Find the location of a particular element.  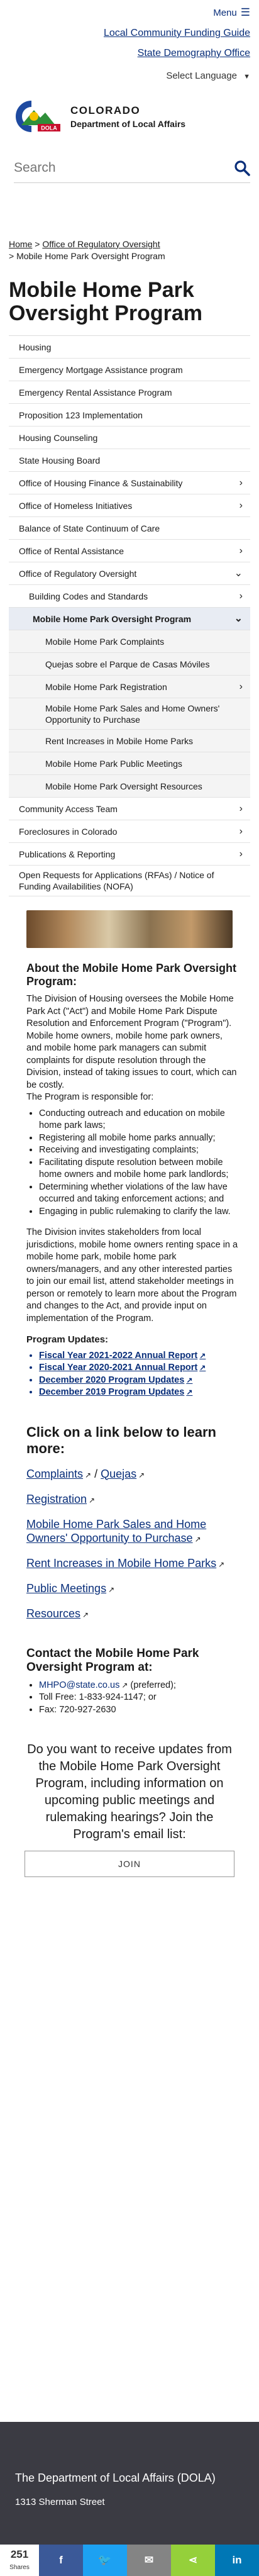

nav-item: Mobile Home Park Oversight Program ⌄ is located at coordinates (129, 619).